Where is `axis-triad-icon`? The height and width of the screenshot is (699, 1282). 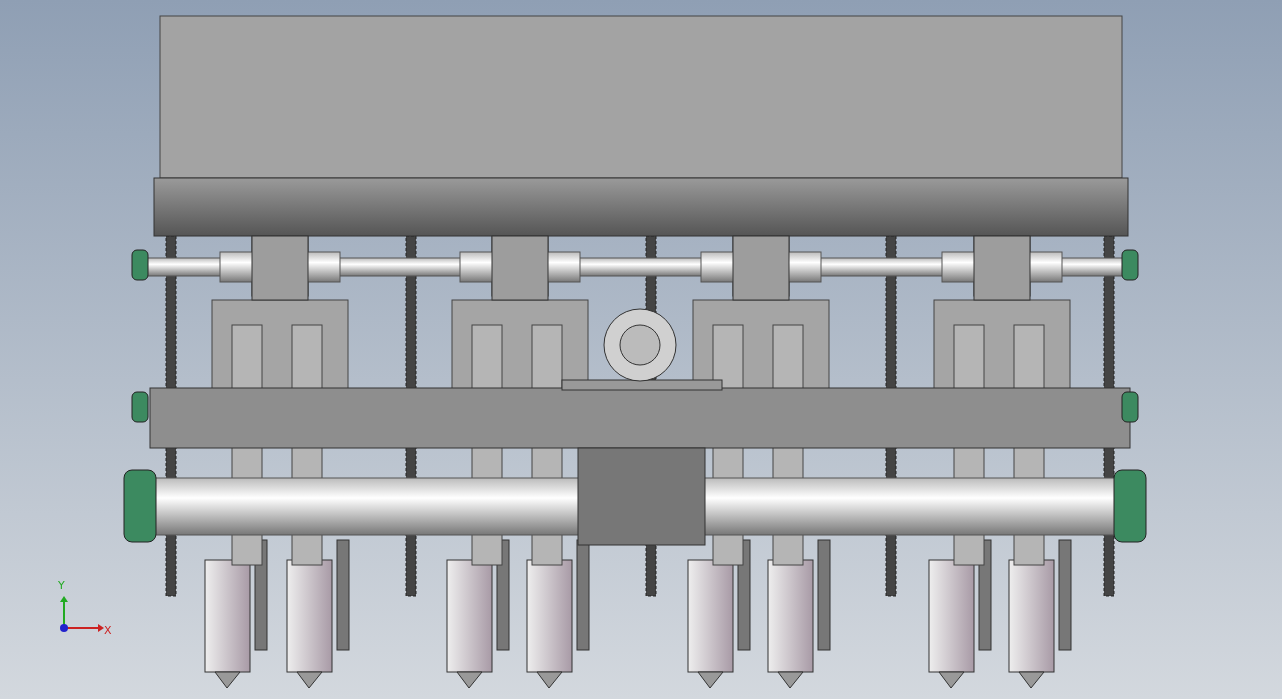 axis-triad-icon is located at coordinates (82, 614).